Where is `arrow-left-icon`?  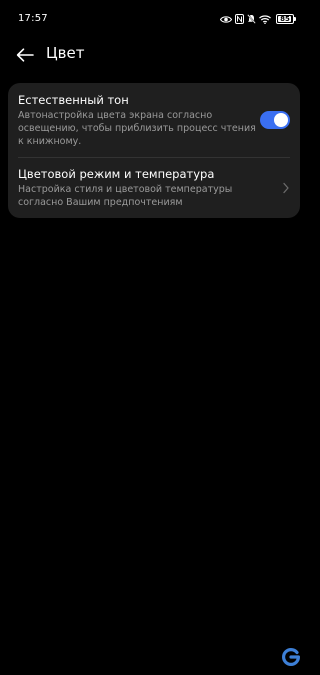
arrow-left-icon is located at coordinates (25, 55).